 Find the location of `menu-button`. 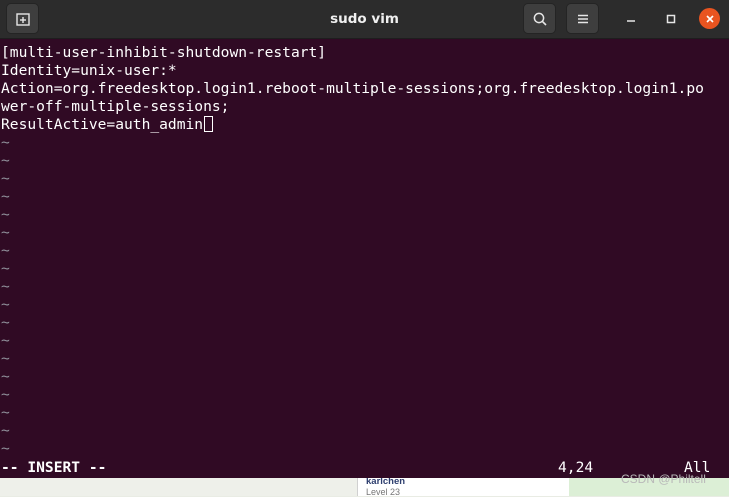

menu-button is located at coordinates (582, 18).